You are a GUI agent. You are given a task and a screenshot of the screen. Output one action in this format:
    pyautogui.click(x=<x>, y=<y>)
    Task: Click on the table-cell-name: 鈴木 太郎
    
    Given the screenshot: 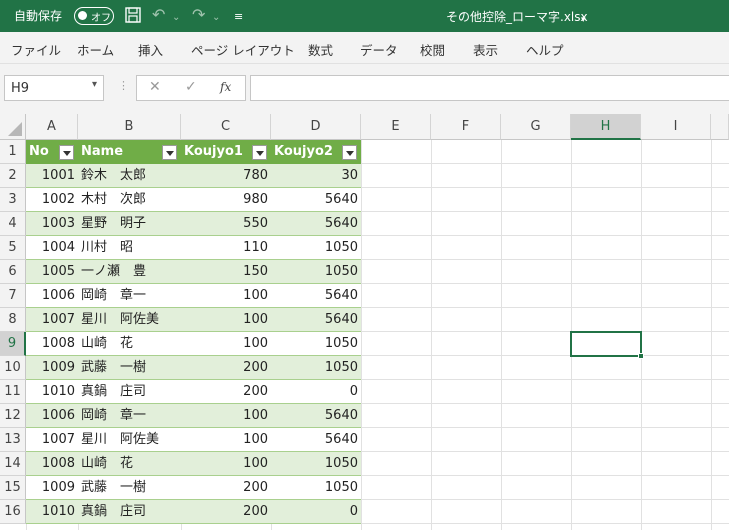 What is the action you would take?
    pyautogui.click(x=129, y=176)
    